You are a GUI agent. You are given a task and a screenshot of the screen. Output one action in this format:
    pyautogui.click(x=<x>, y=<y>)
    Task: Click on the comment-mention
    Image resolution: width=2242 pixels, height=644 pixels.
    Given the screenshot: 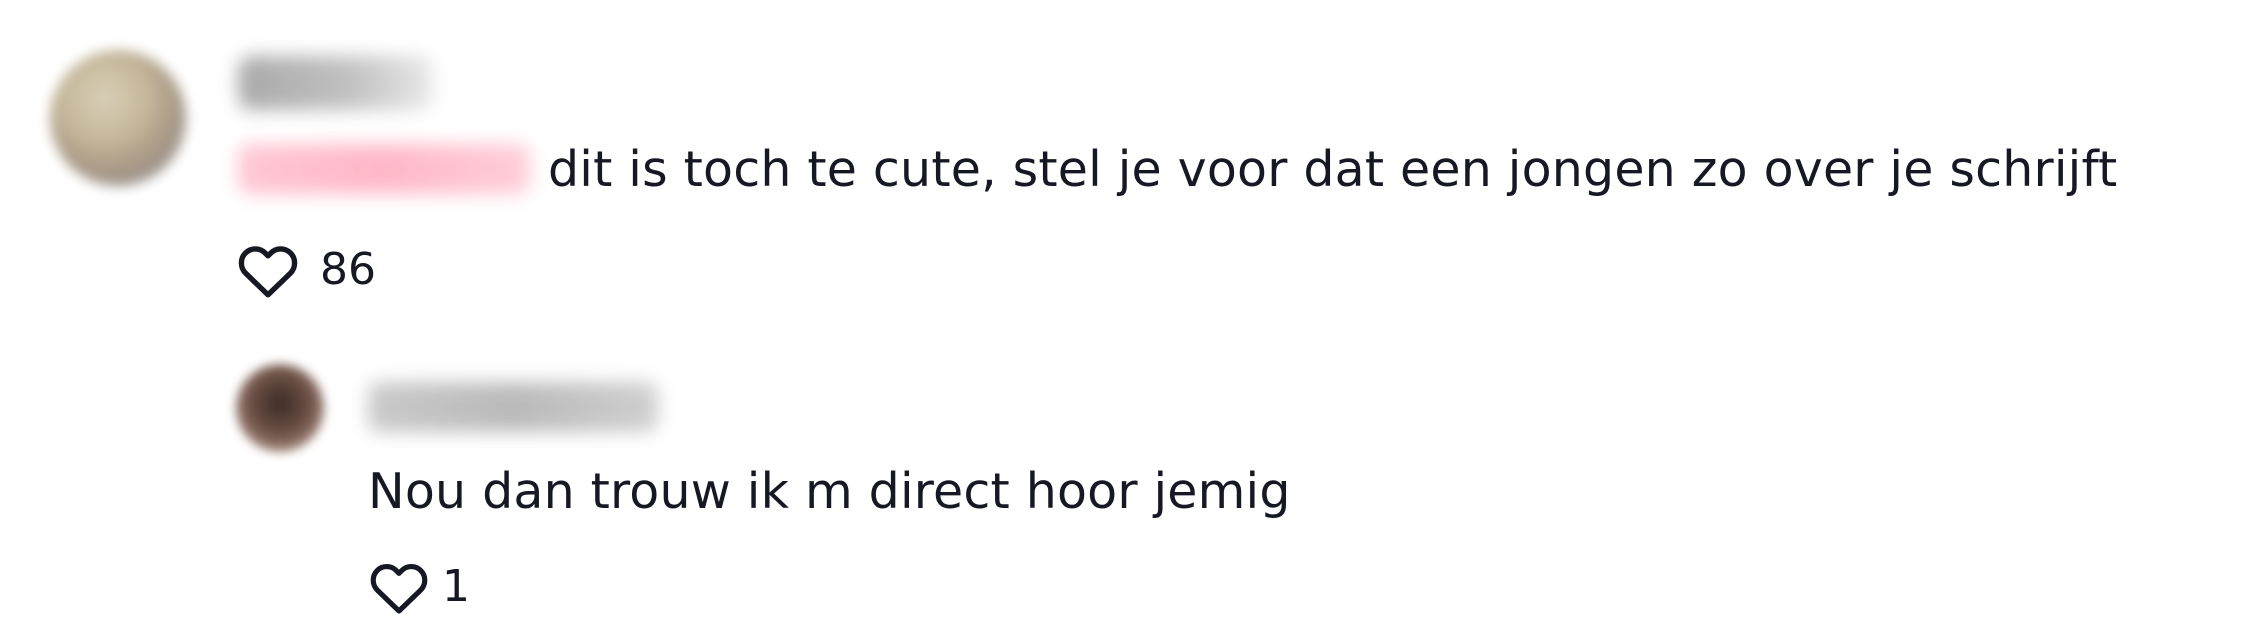 What is the action you would take?
    pyautogui.click(x=384, y=169)
    